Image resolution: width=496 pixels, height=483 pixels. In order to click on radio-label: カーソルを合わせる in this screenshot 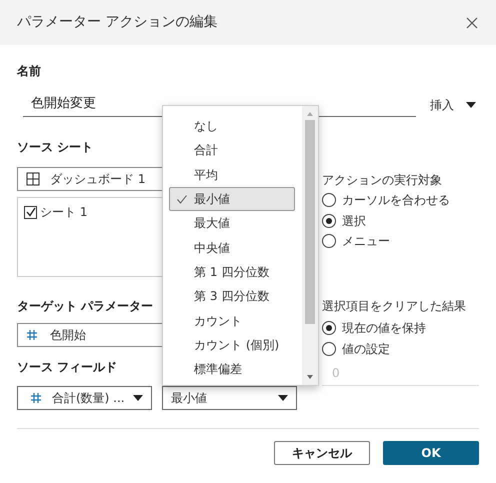, I will do `click(396, 200)`.